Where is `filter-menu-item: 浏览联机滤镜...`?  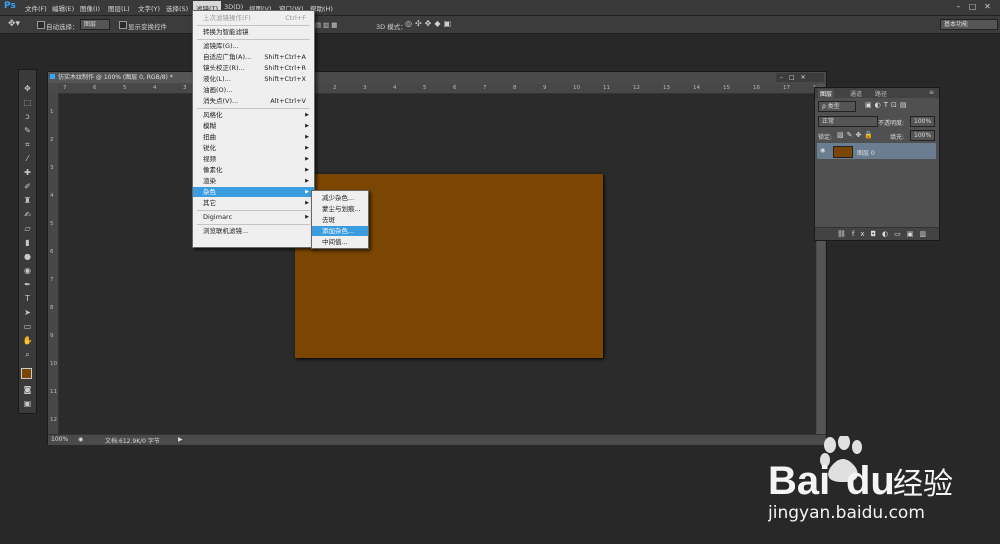
filter-menu-item: 浏览联机滤镜... is located at coordinates (253, 231).